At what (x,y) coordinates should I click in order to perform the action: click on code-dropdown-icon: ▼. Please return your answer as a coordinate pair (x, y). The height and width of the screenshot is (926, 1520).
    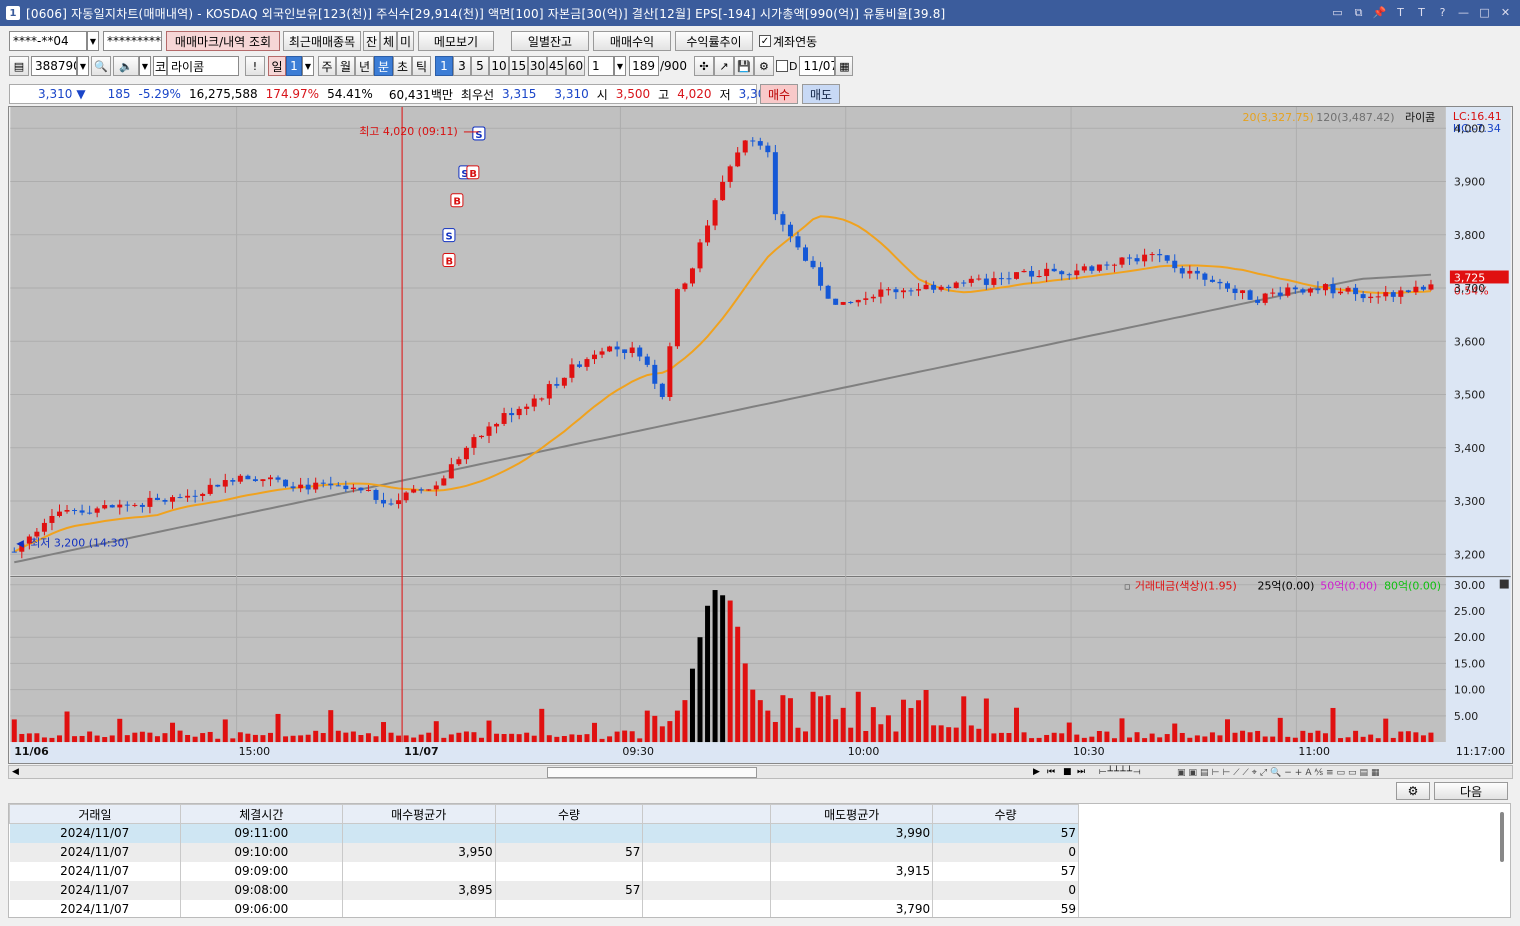
    Looking at the image, I should click on (83, 66).